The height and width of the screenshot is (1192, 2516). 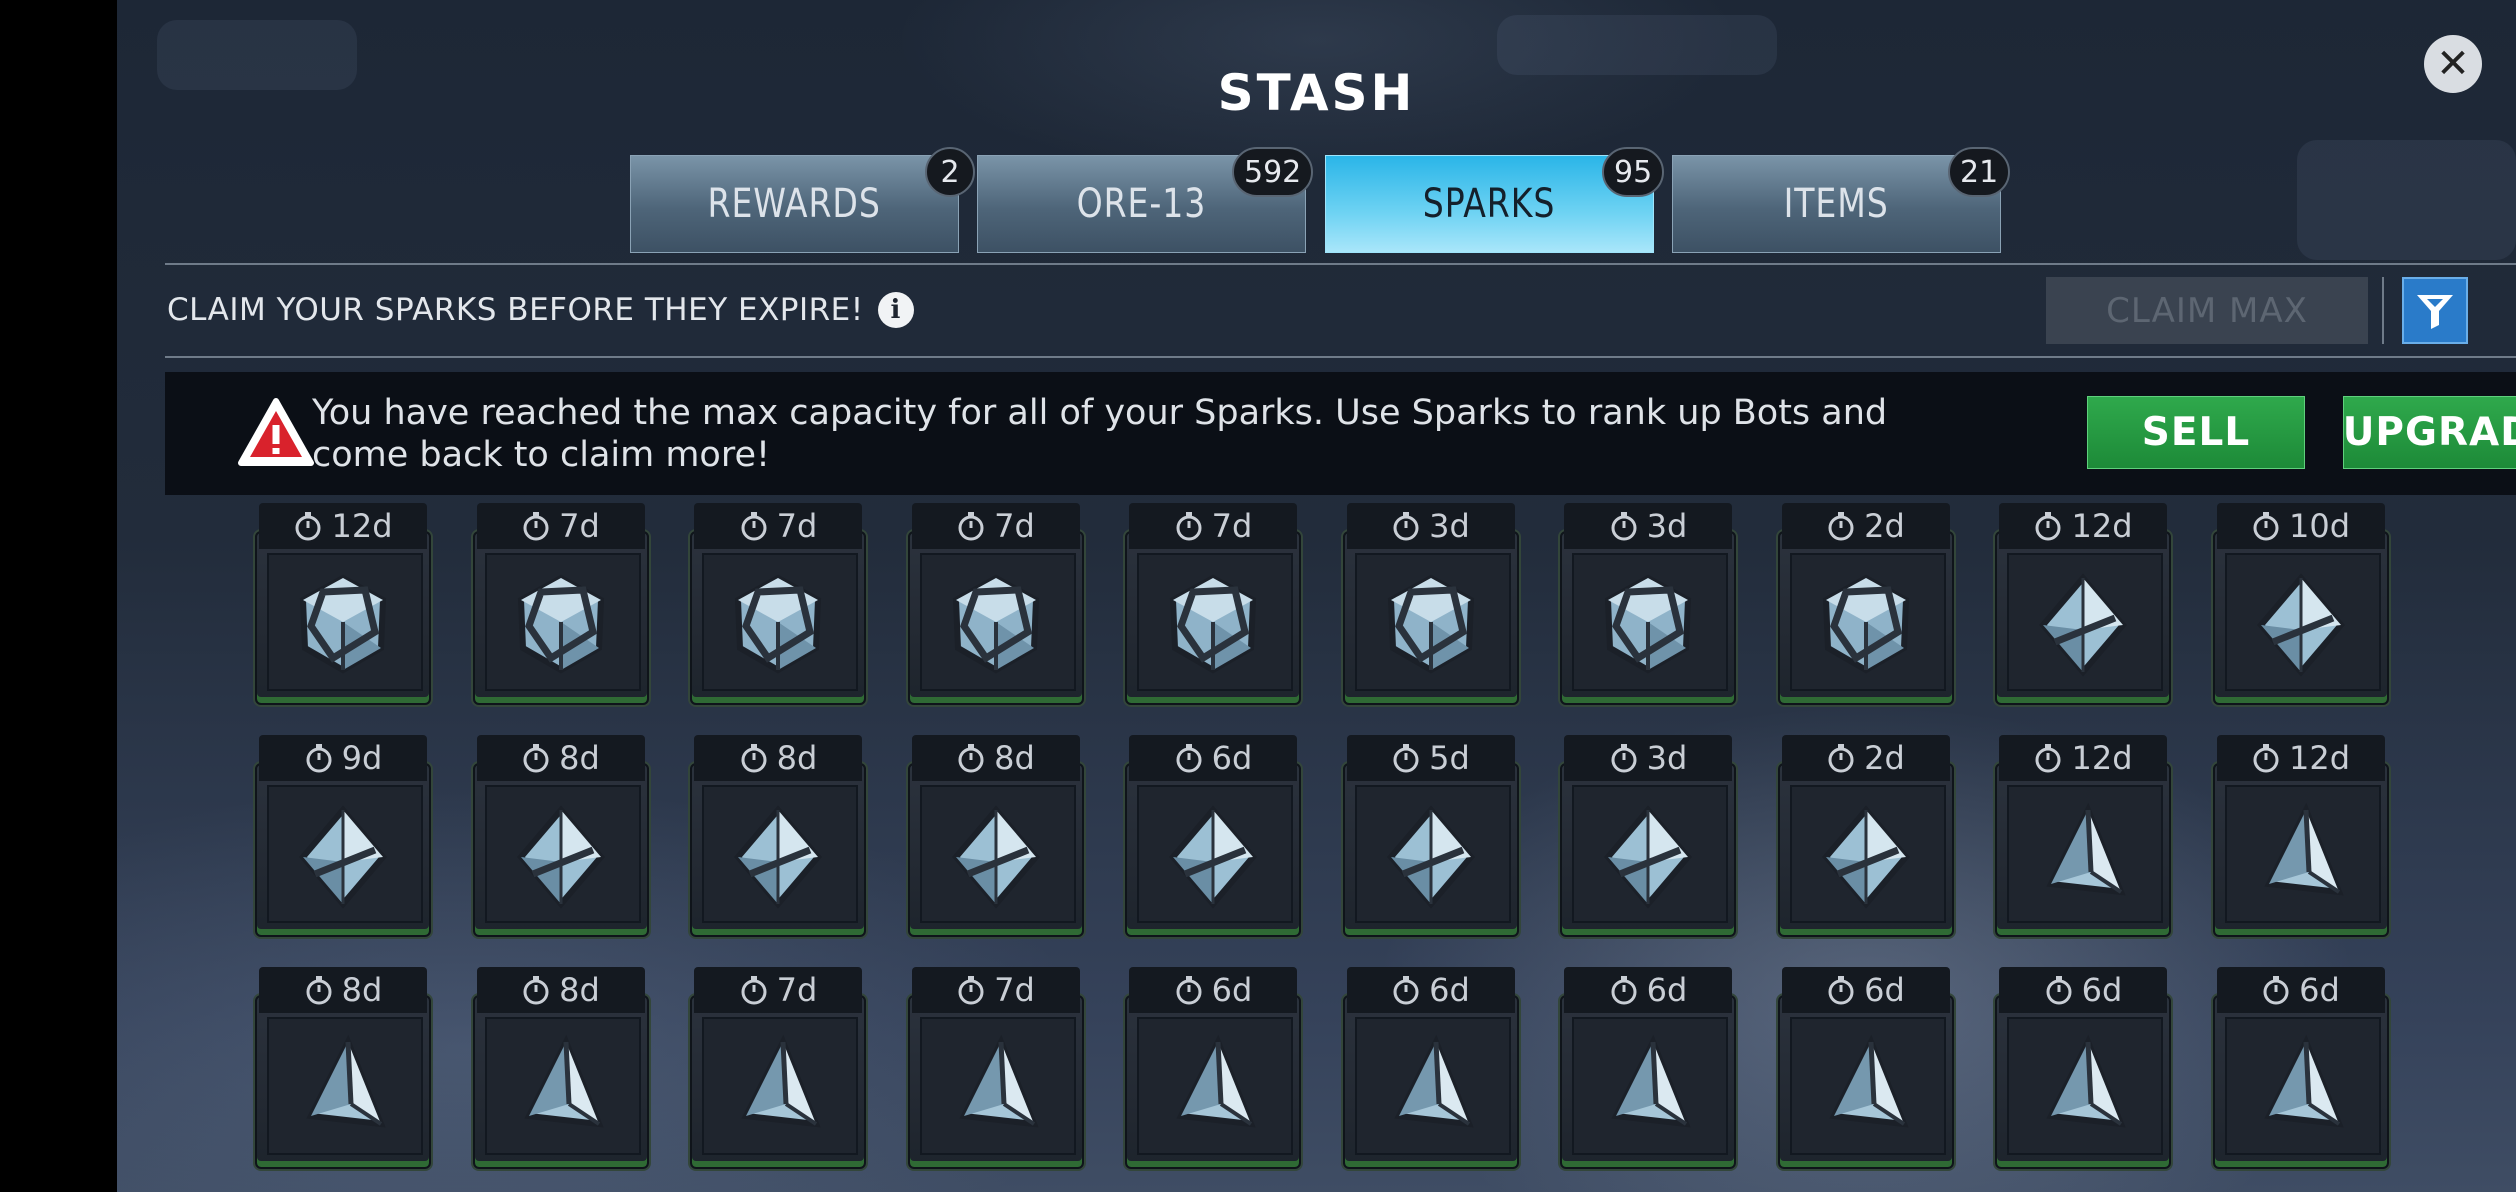 I want to click on expiry-timer-text: 2d, so click(x=1884, y=526).